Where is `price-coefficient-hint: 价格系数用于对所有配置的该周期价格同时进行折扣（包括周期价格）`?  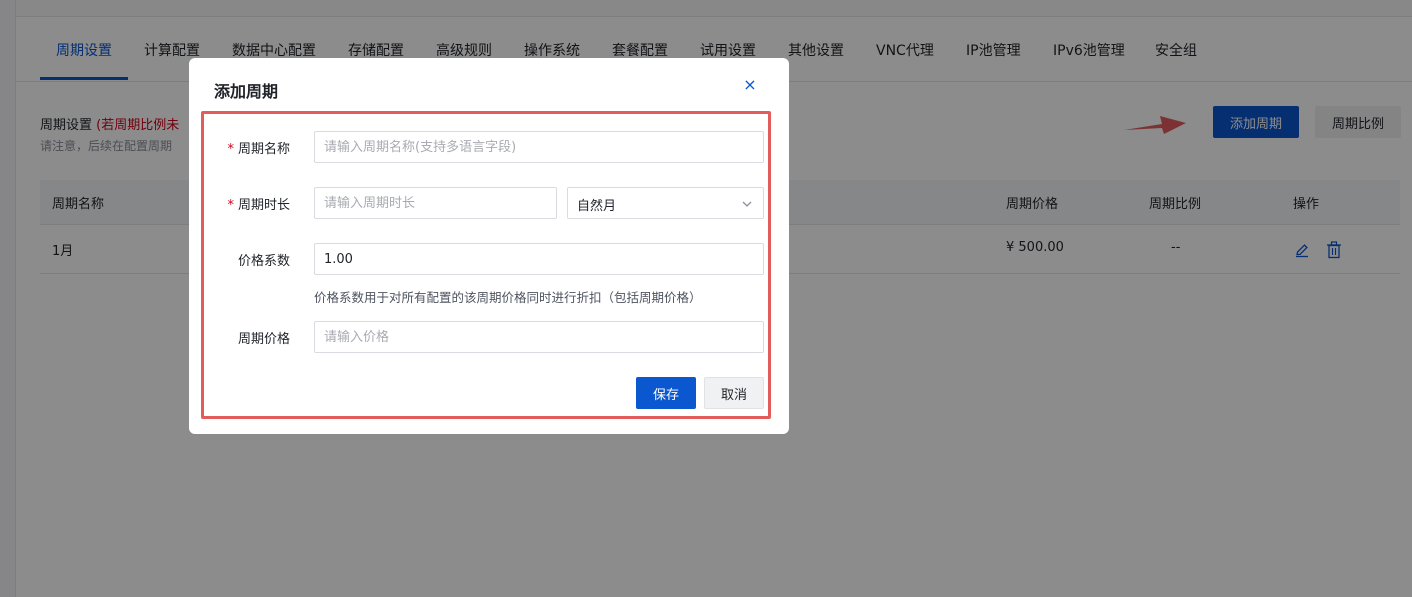
price-coefficient-hint: 价格系数用于对所有配置的该周期价格同时进行折扣（包括周期价格） is located at coordinates (508, 297).